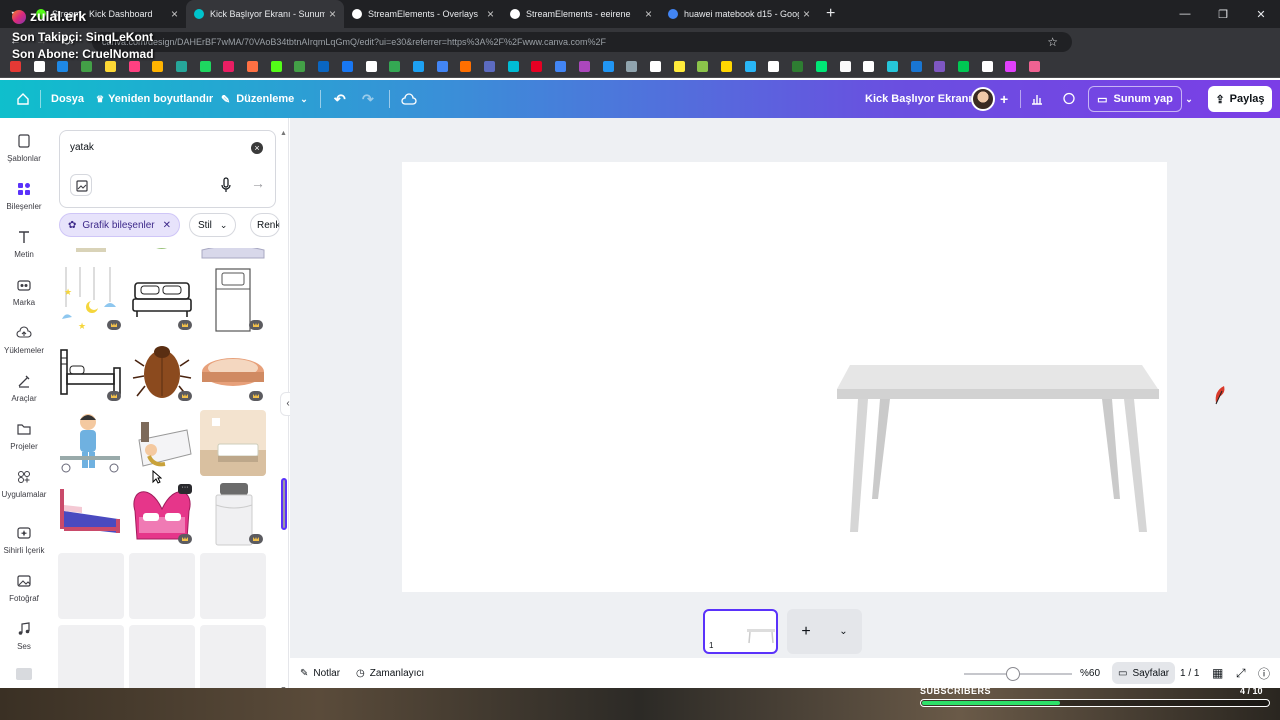  Describe the element at coordinates (824, 631) in the screenshot. I see `add-page-button: + ⌄` at that location.